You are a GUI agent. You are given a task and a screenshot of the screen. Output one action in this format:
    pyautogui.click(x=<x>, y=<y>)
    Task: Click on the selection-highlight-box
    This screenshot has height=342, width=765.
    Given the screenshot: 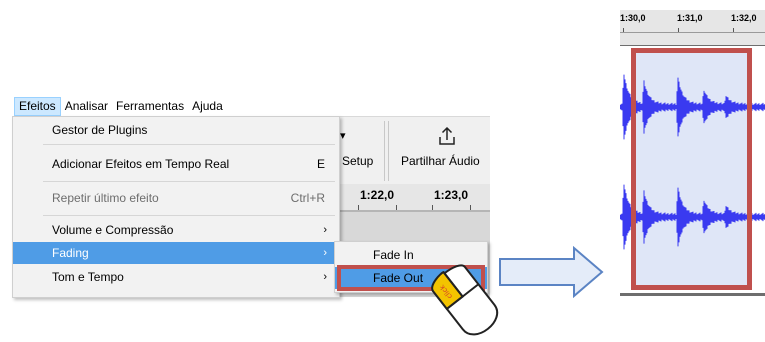 What is the action you would take?
    pyautogui.click(x=691, y=169)
    